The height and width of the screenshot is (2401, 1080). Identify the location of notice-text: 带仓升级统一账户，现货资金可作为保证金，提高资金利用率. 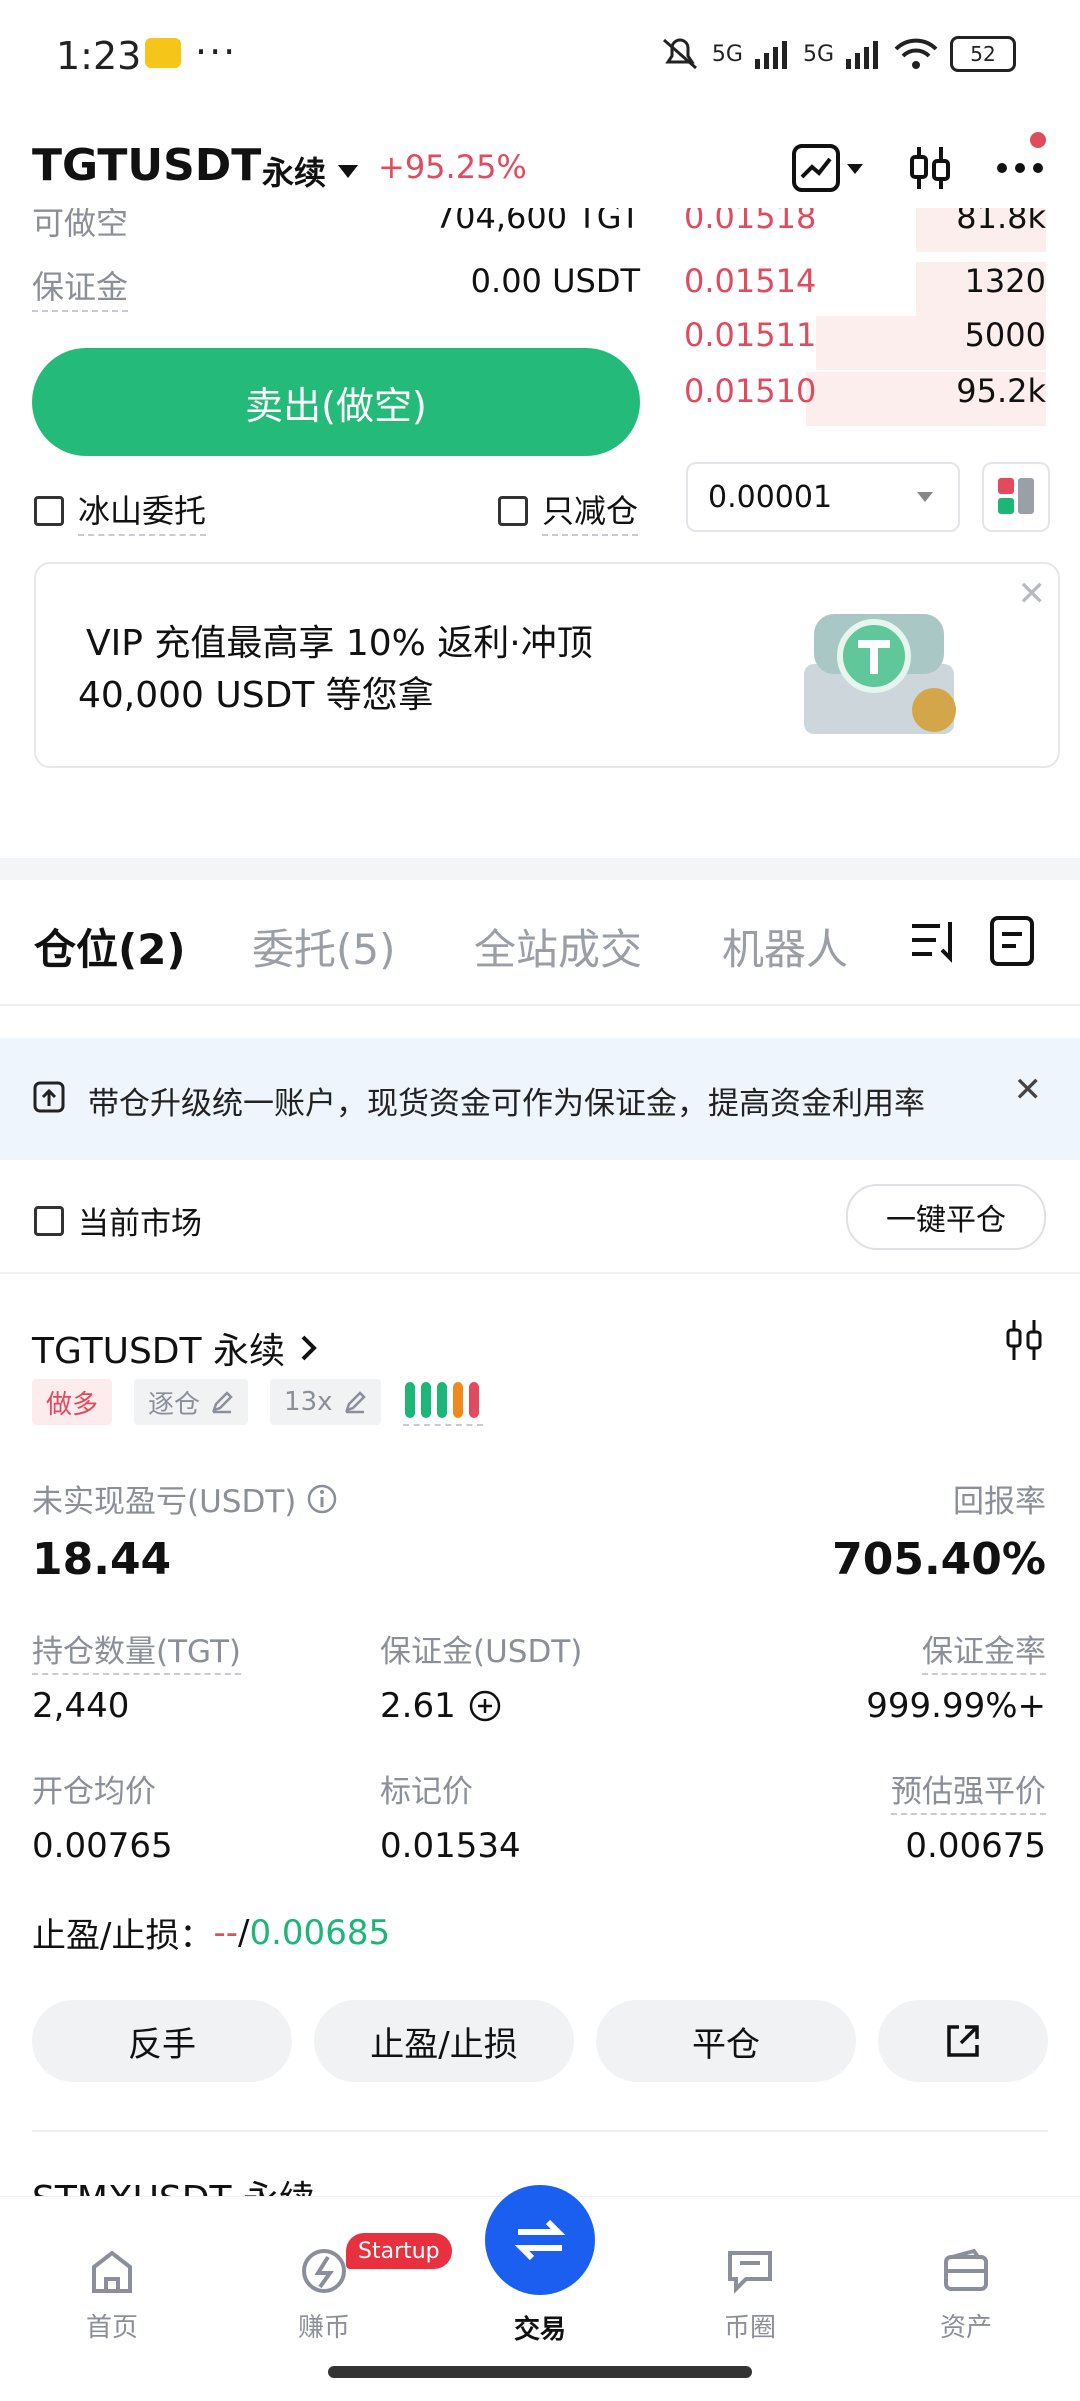
(506, 1104).